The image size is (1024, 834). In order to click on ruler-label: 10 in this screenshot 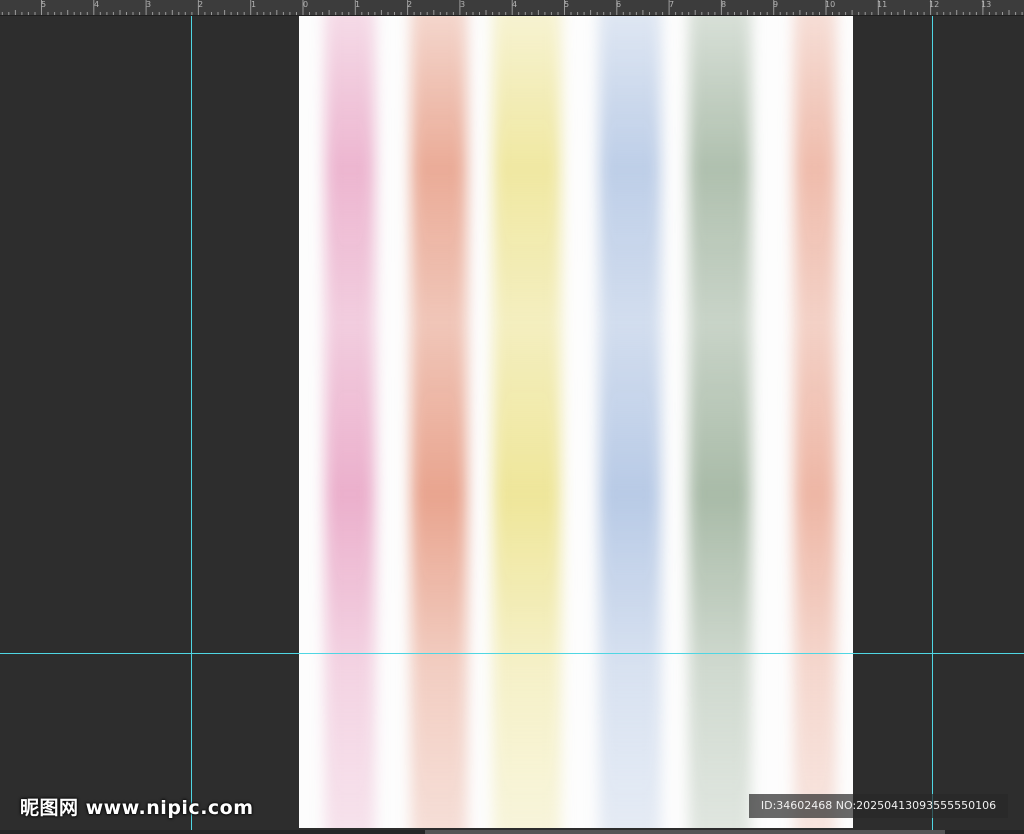, I will do `click(830, 4)`.